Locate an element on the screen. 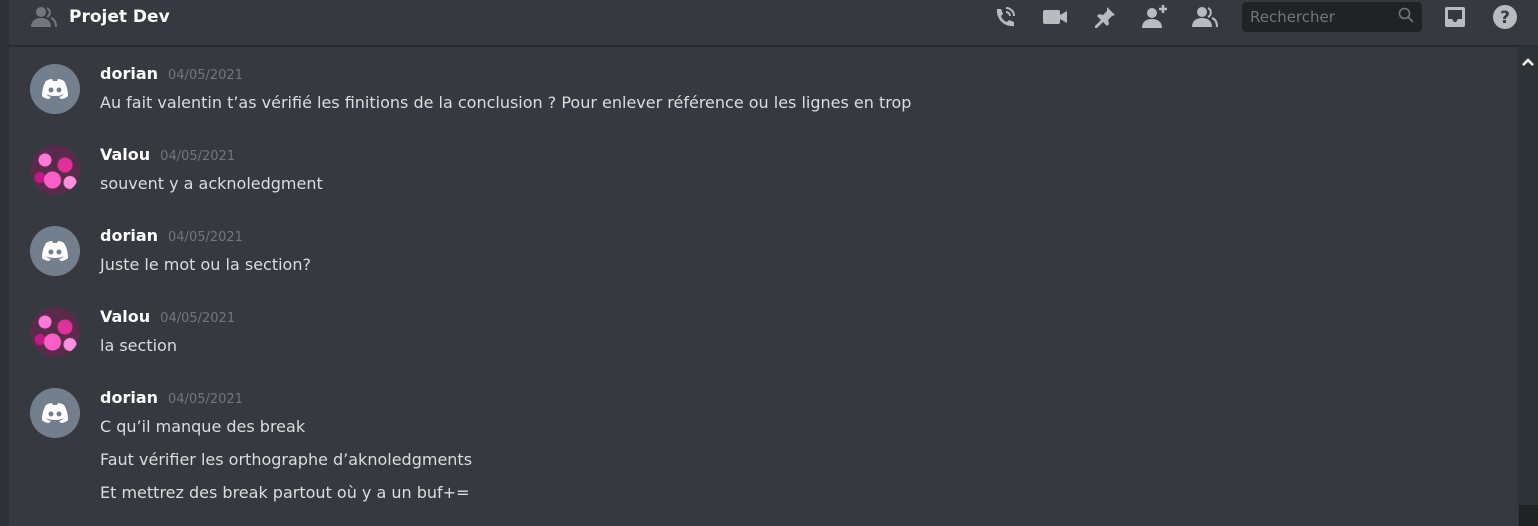  channel-title: Projet Dev is located at coordinates (119, 16).